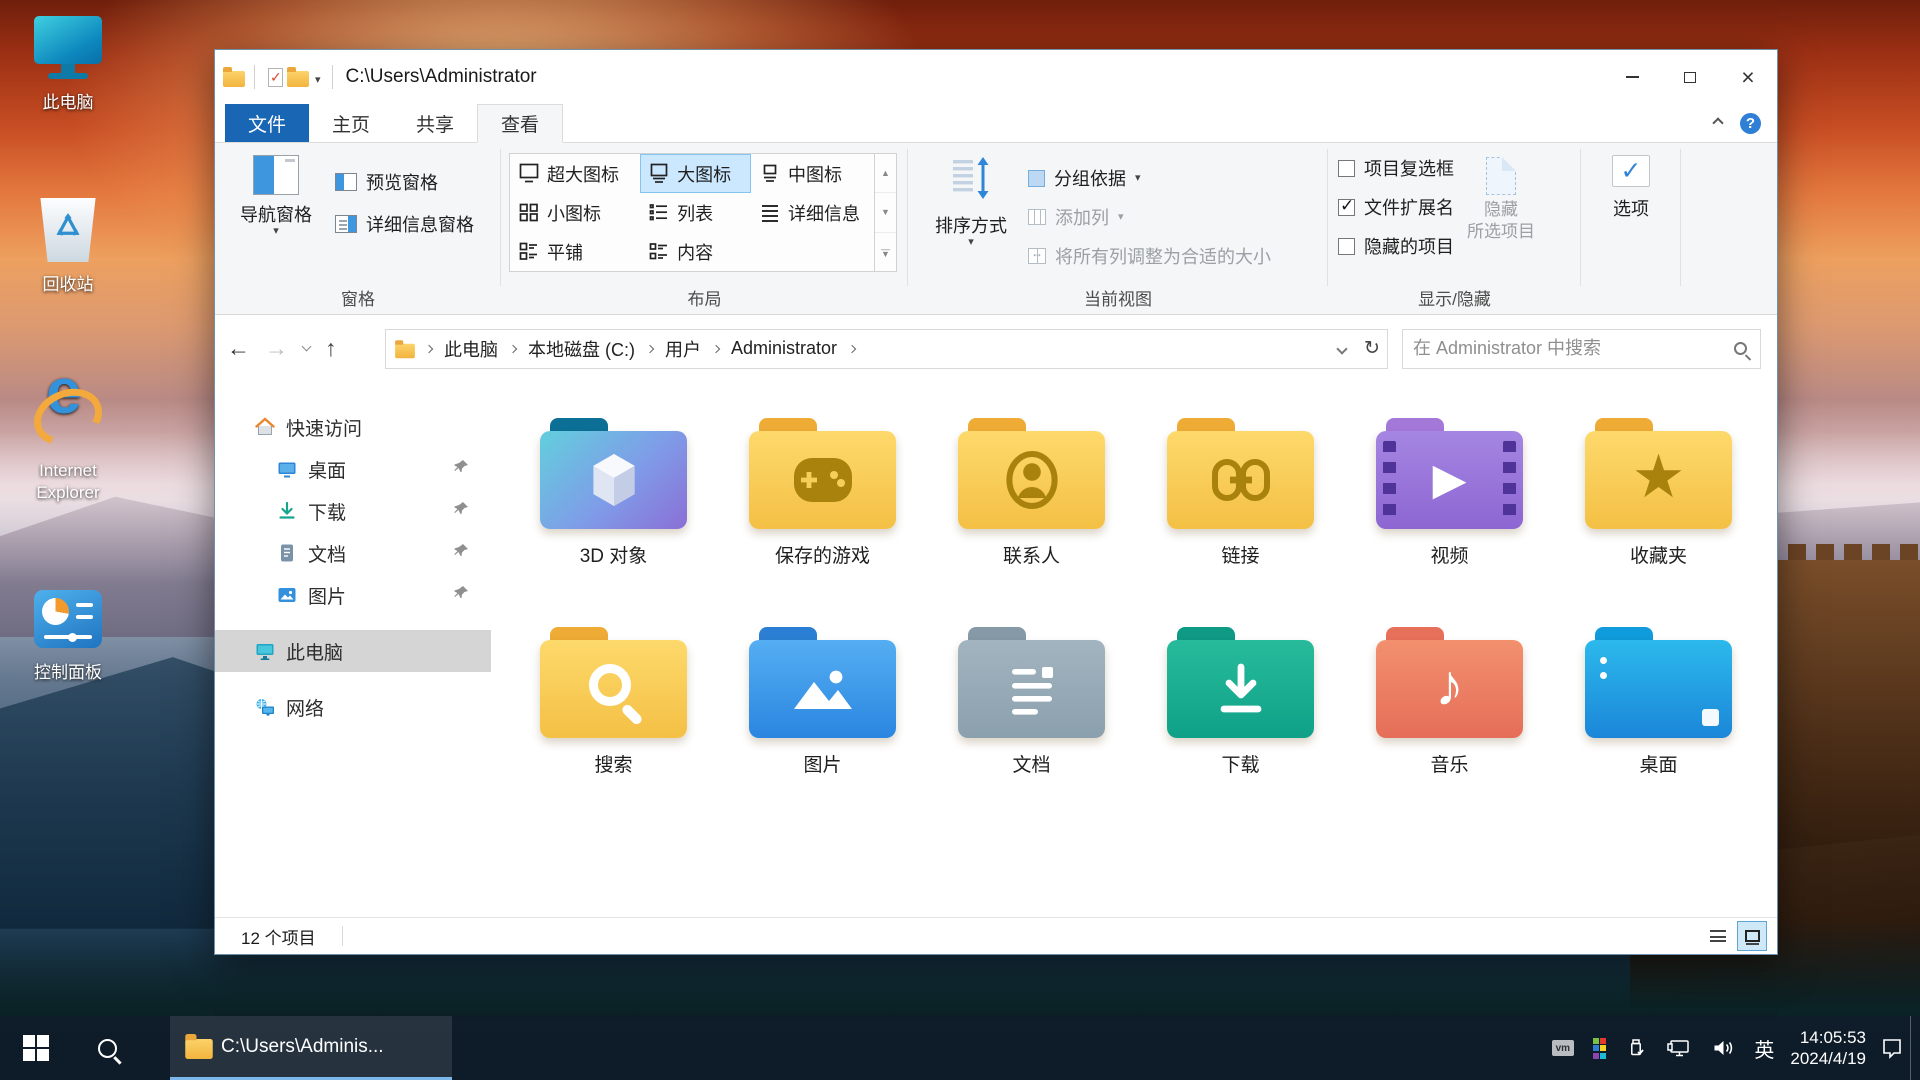 This screenshot has width=1920, height=1080. What do you see at coordinates (276, 348) in the screenshot?
I see `forward-button: →` at bounding box center [276, 348].